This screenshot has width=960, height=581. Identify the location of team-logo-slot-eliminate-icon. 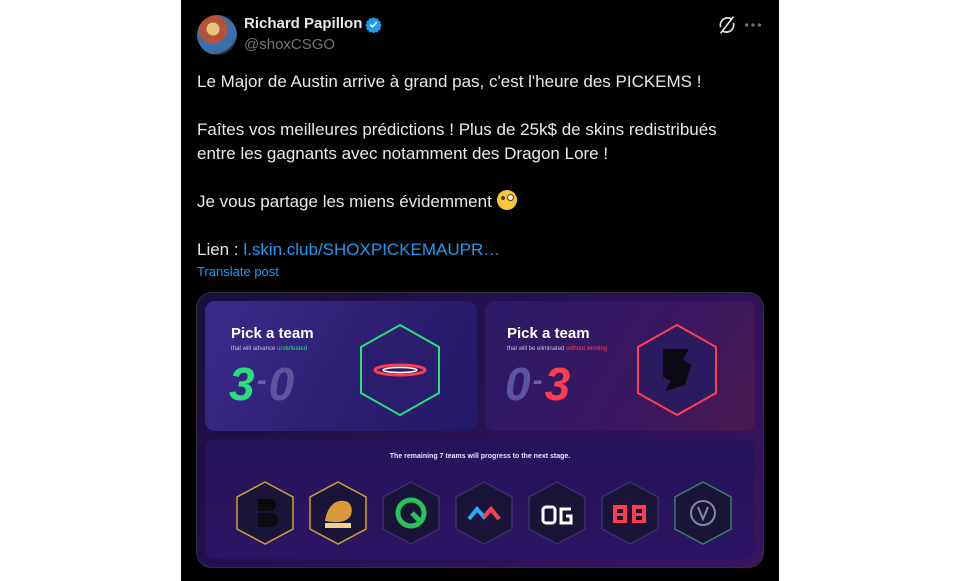
(677, 370).